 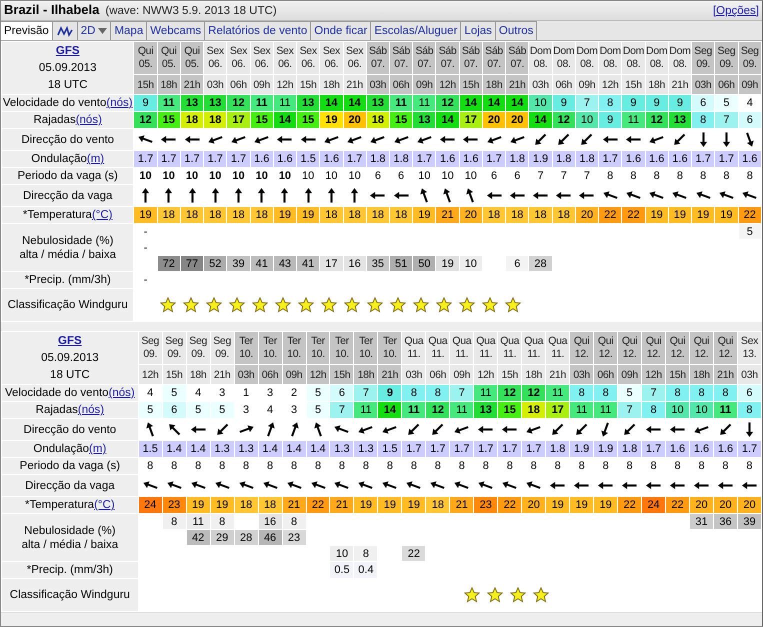 I want to click on cloud-cover-cell: 41, so click(x=261, y=263).